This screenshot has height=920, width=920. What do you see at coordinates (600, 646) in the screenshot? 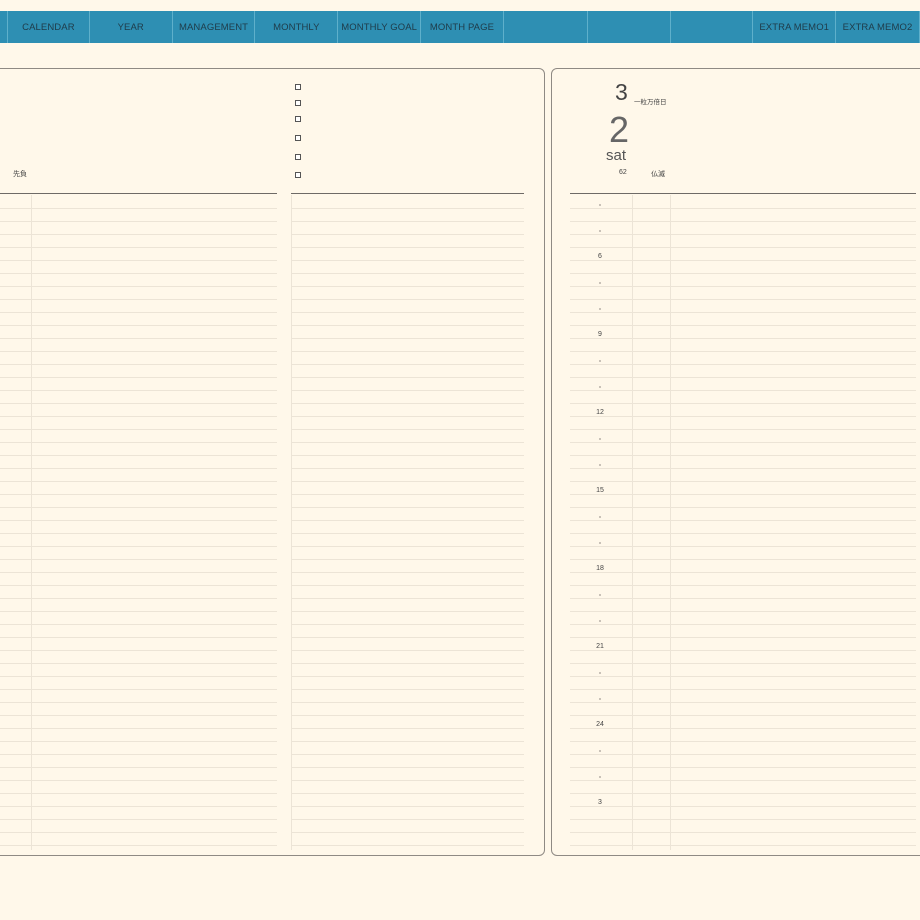
I see `hour-label: 21` at bounding box center [600, 646].